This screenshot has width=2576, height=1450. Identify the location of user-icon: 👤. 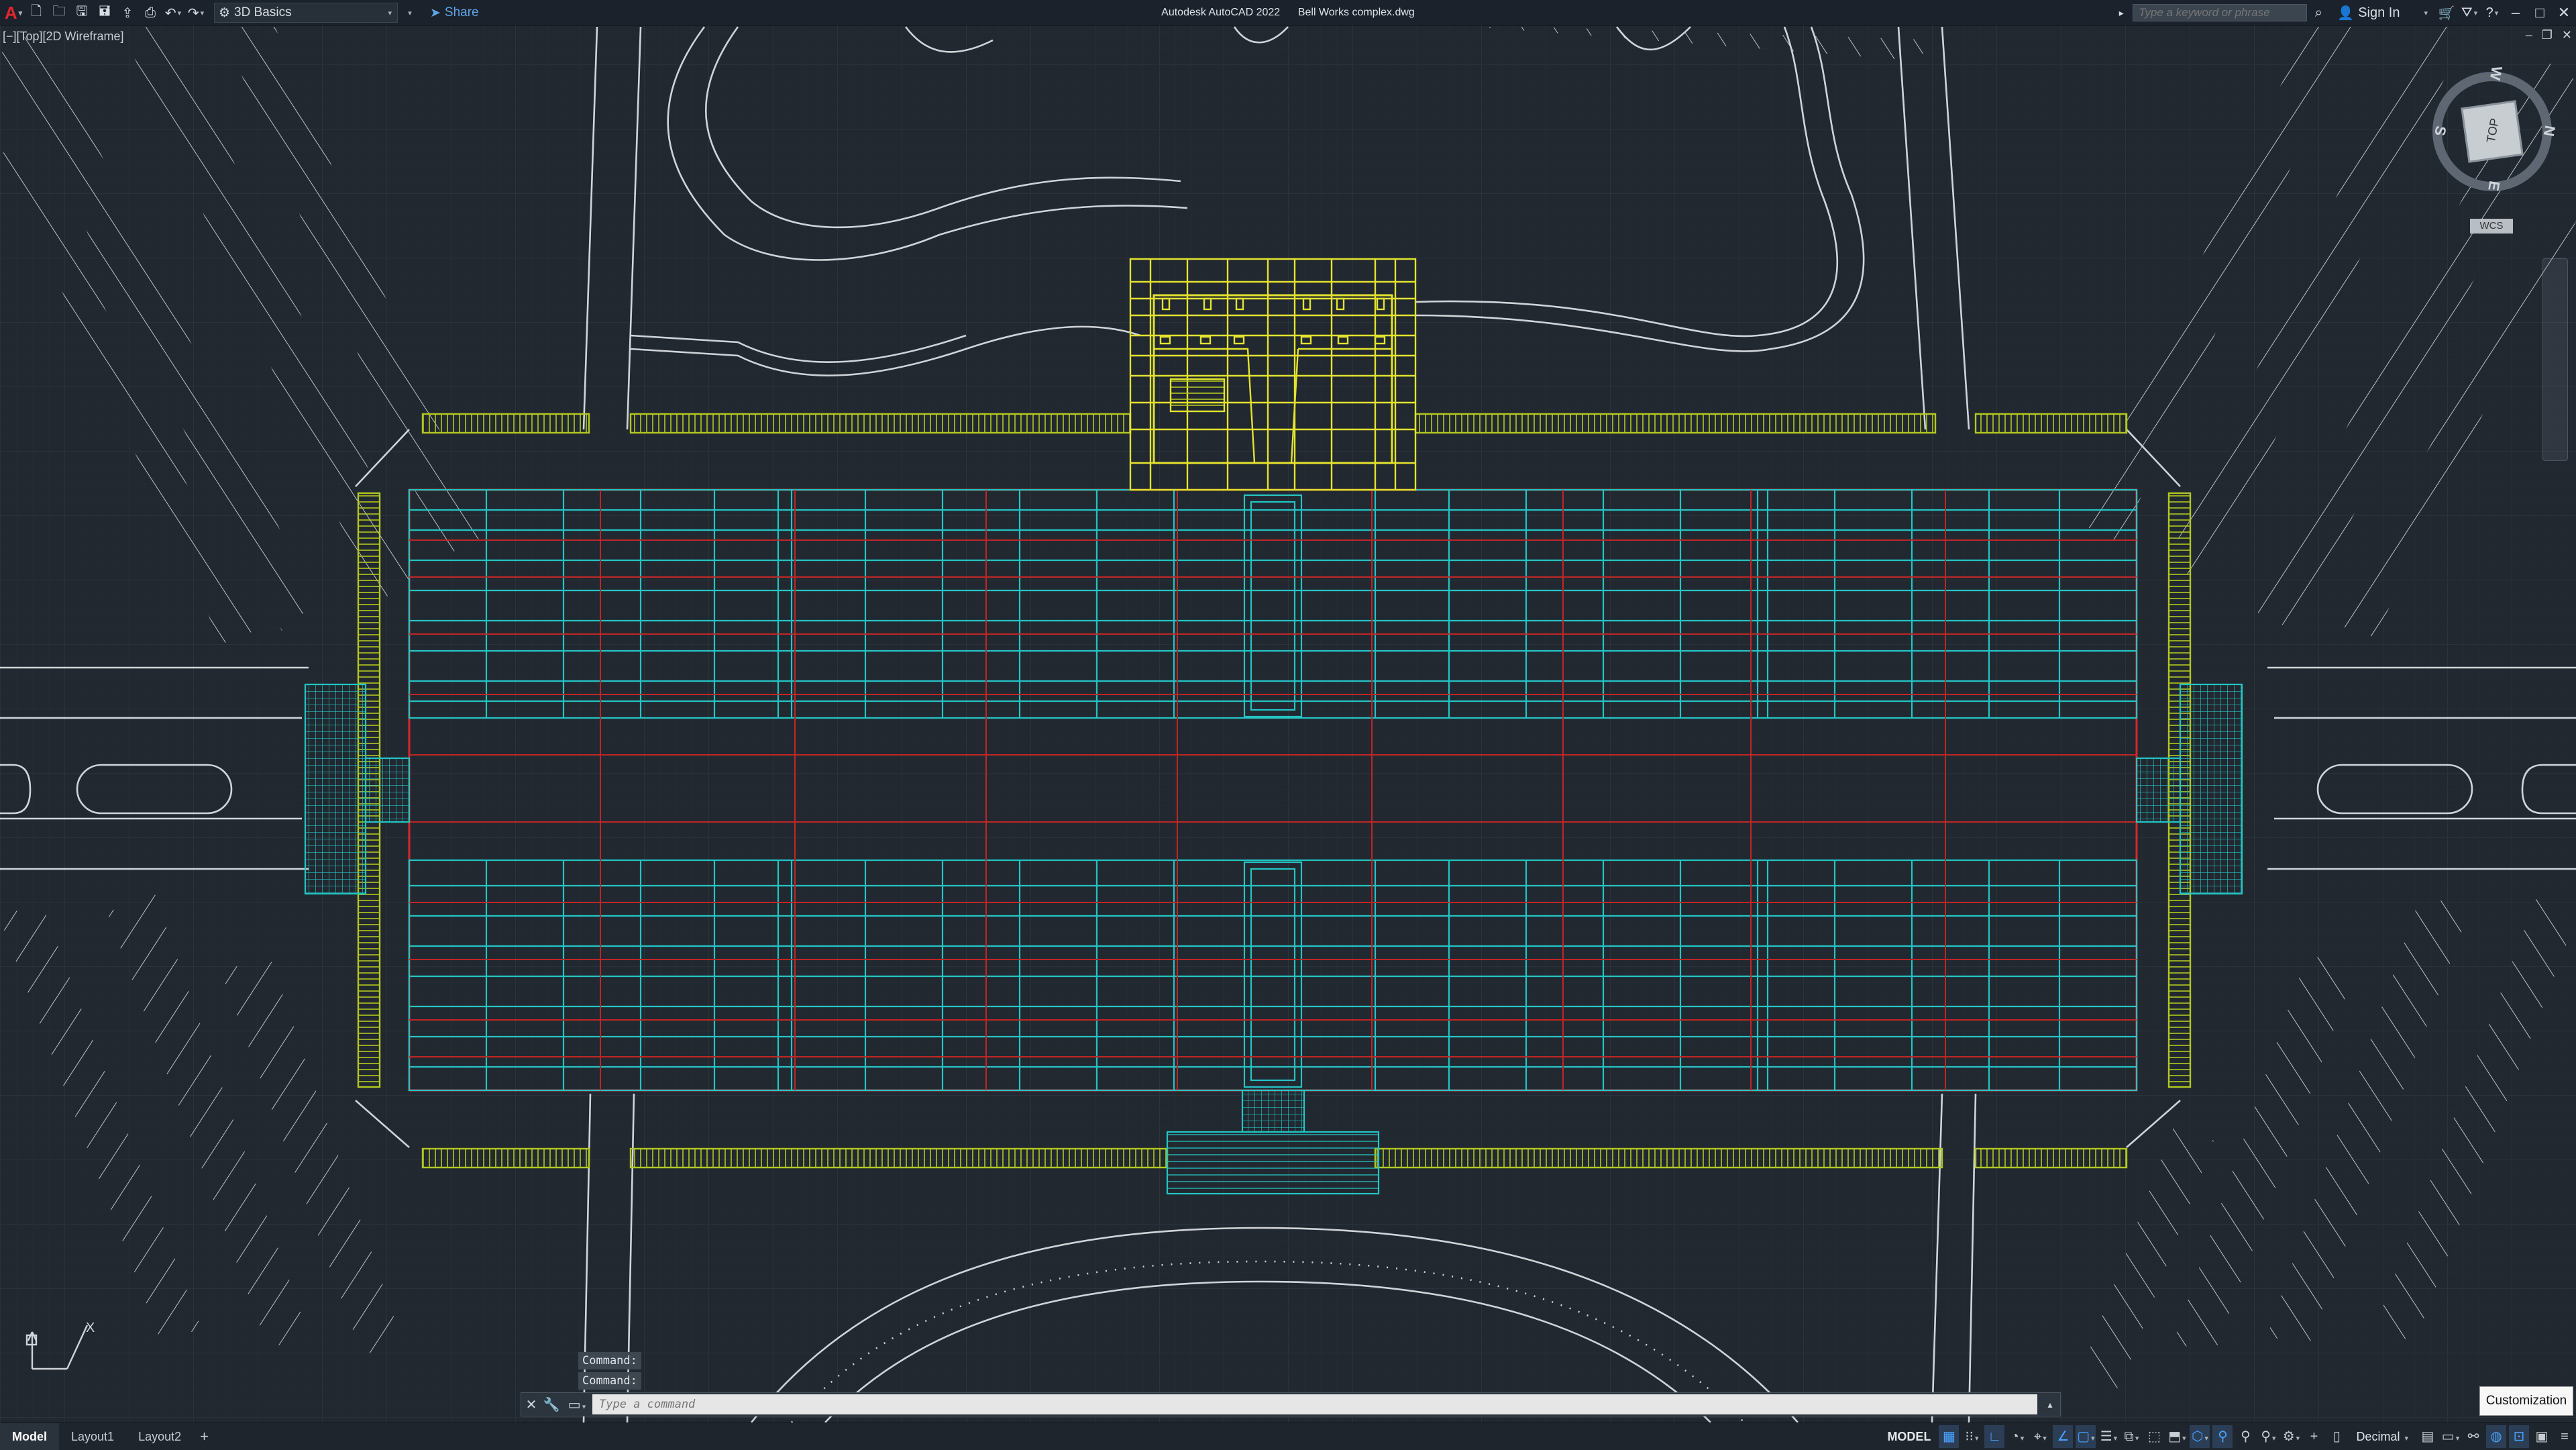
(2346, 13).